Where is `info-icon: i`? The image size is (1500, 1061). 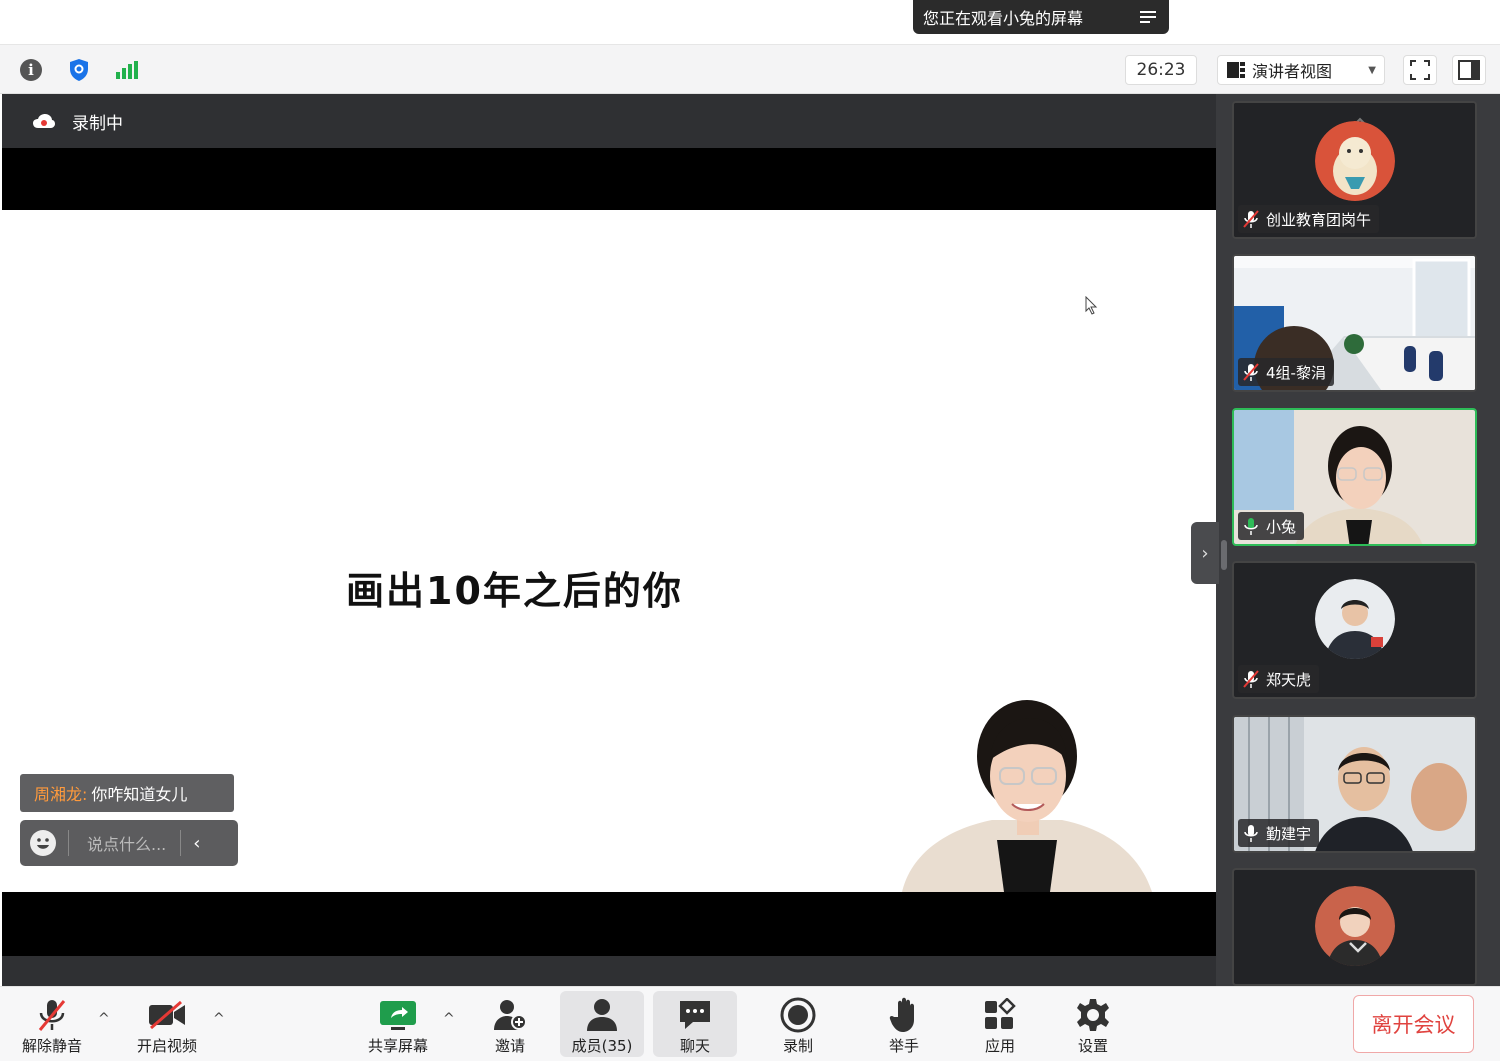 info-icon: i is located at coordinates (31, 70).